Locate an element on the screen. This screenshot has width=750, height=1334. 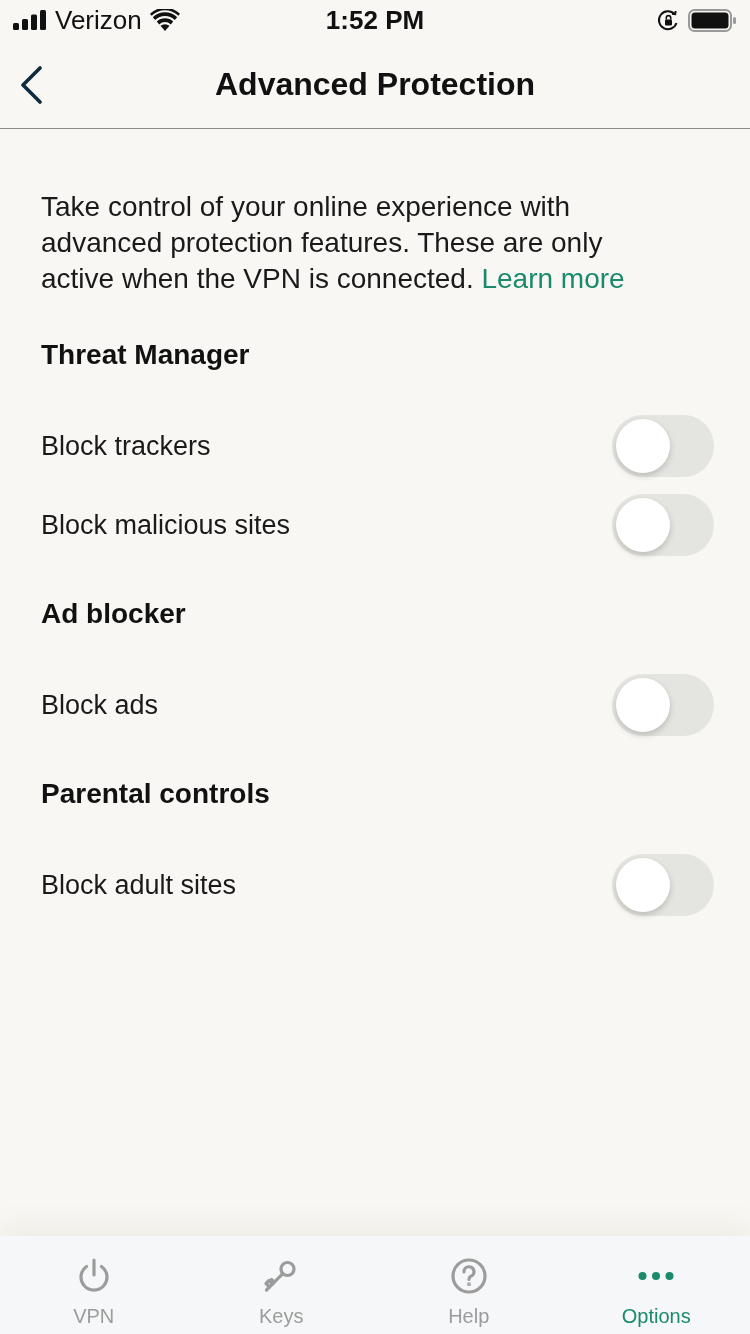
setting-label: Block adult sites is located at coordinates (139, 885).